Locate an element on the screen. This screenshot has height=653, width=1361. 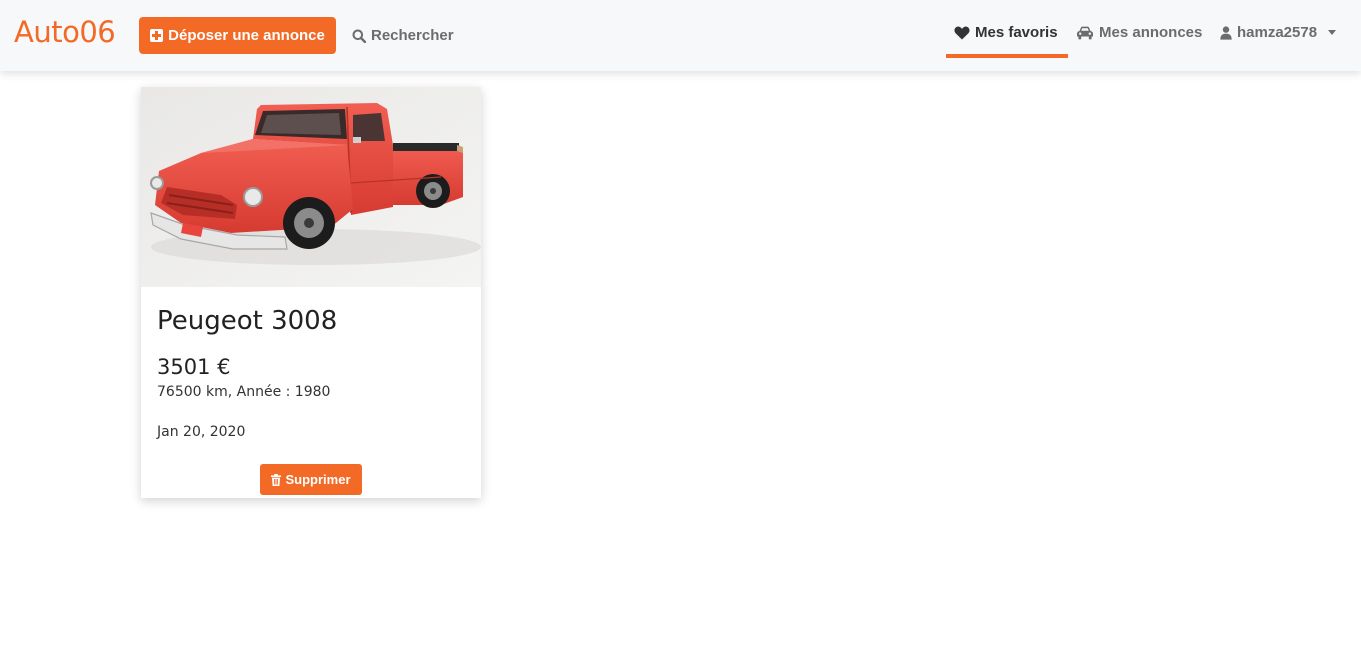
car-icon is located at coordinates (1085, 32).